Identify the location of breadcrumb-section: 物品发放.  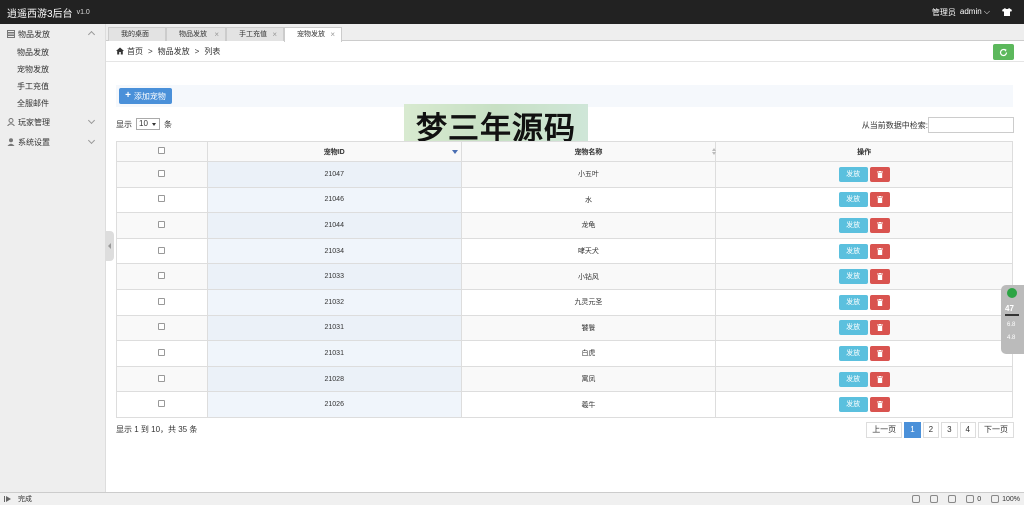
(174, 51).